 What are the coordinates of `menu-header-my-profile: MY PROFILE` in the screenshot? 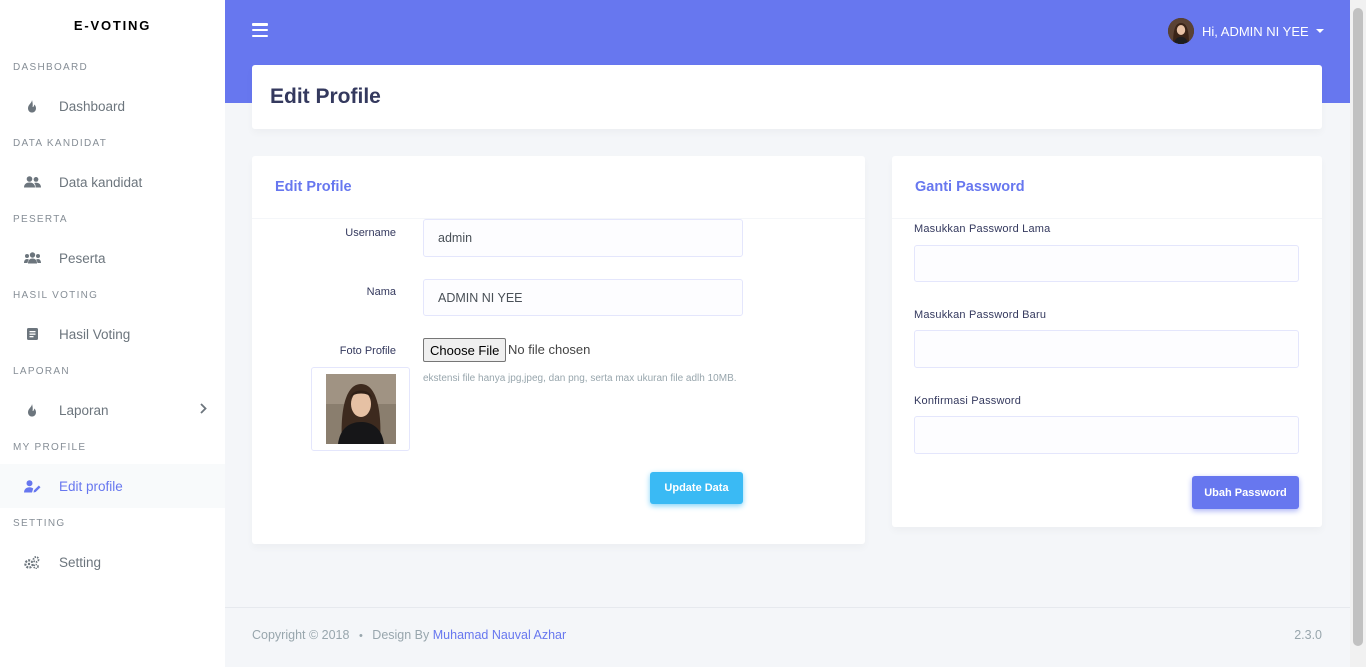 It's located at (50, 447).